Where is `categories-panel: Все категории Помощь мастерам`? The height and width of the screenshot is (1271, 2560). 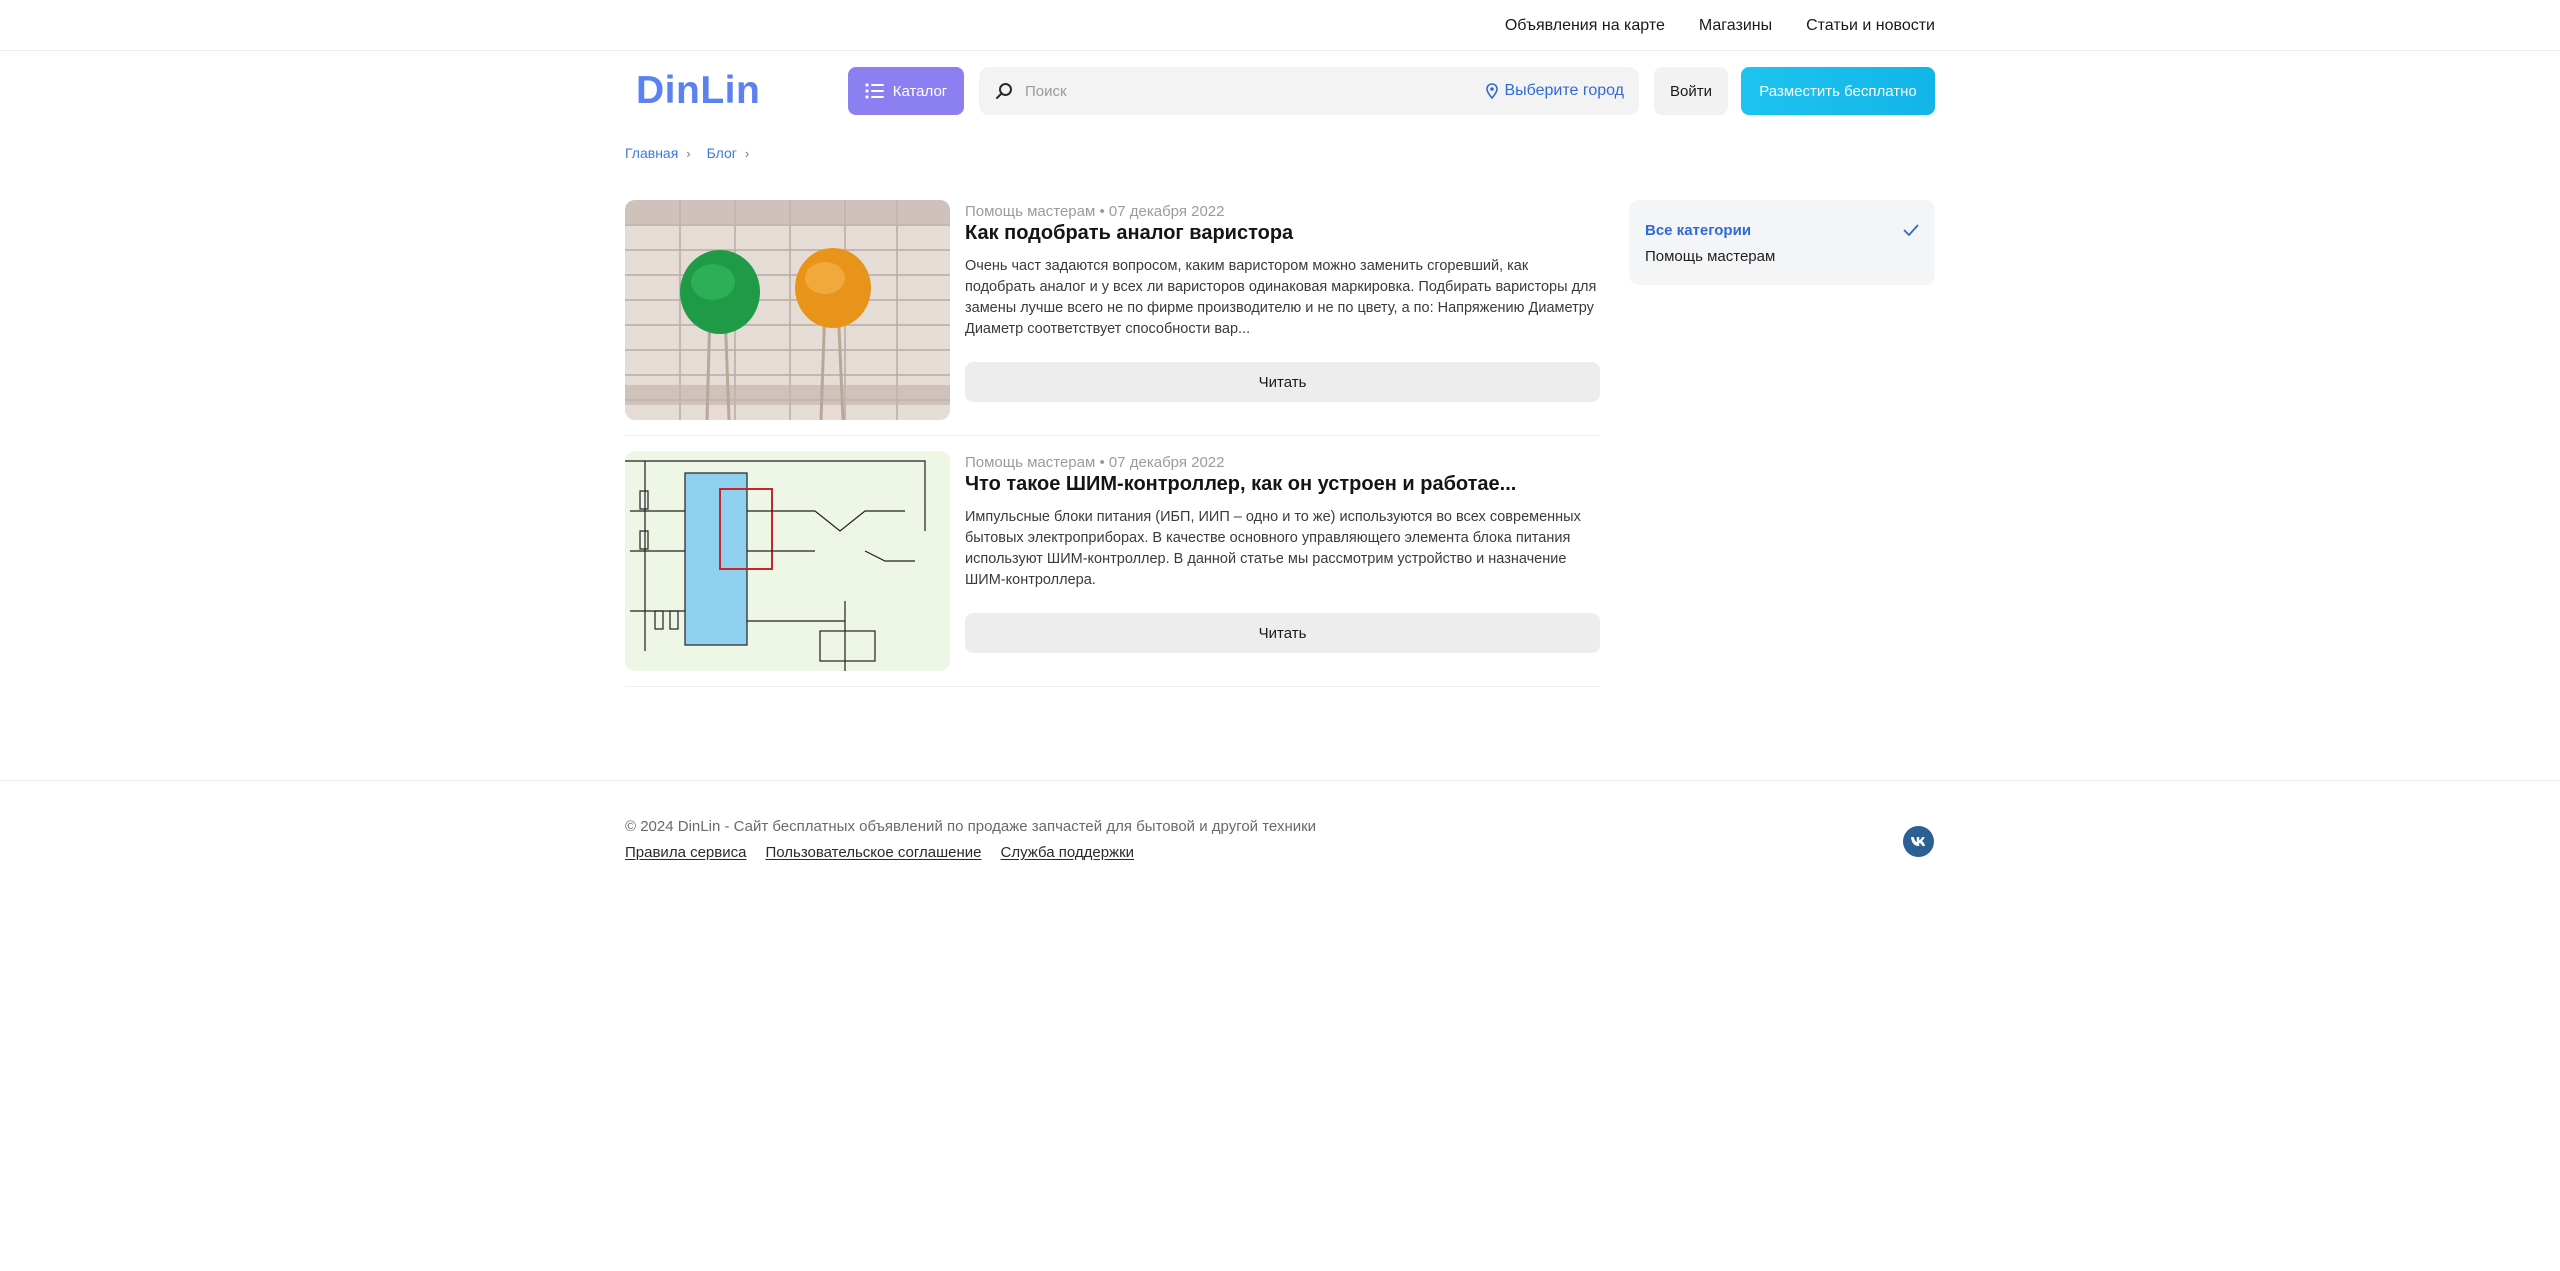
categories-panel: Все категории Помощь мастерам is located at coordinates (1782, 242).